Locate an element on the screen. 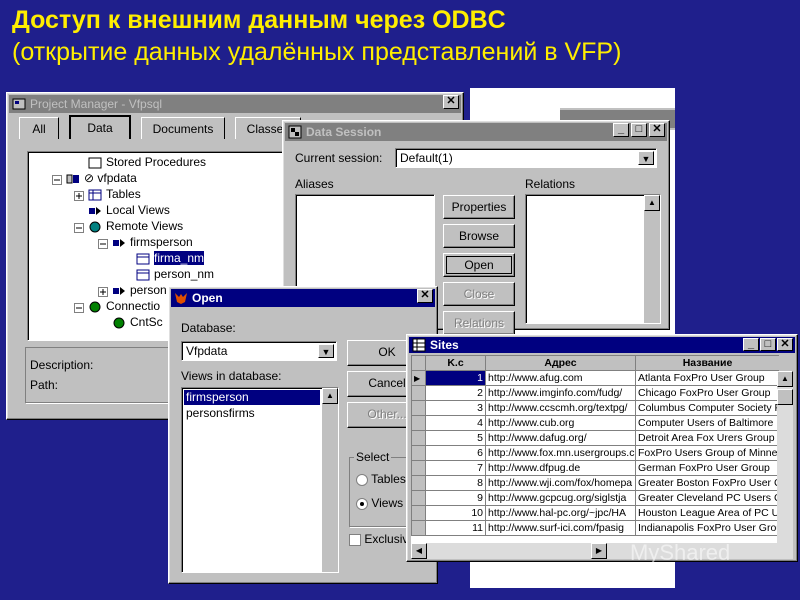  views-scrollbar: ▲ is located at coordinates (330, 480).